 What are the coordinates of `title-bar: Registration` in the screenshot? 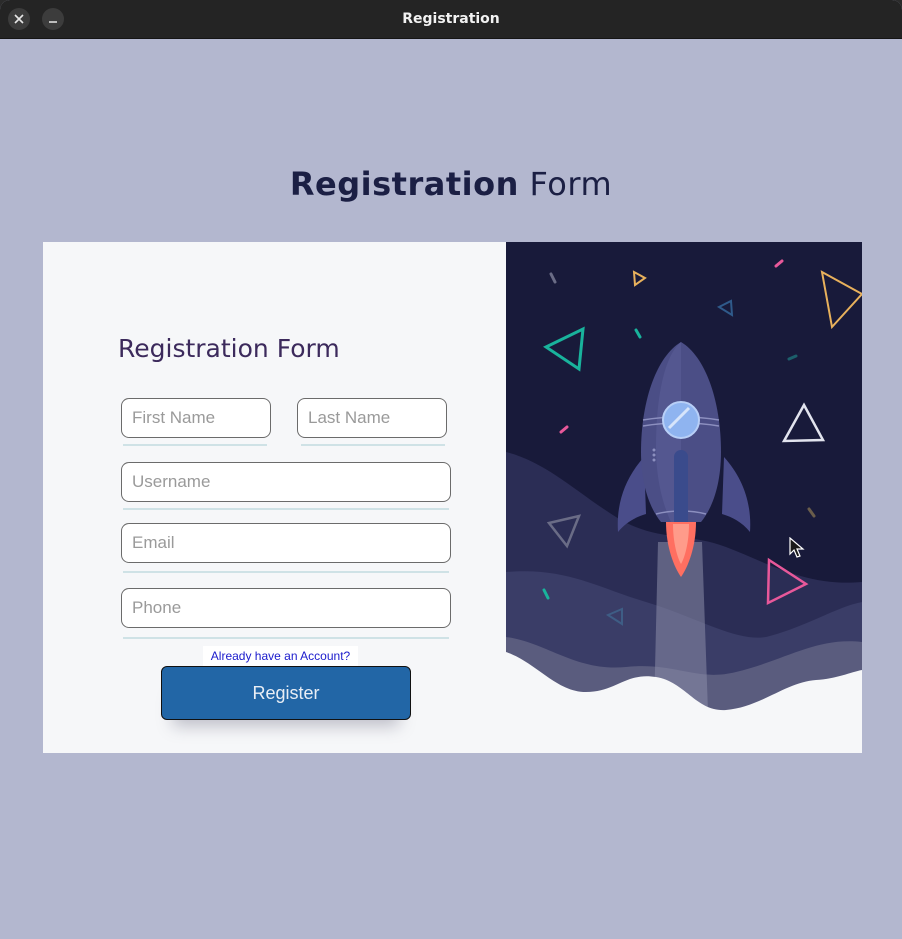 It's located at (451, 19).